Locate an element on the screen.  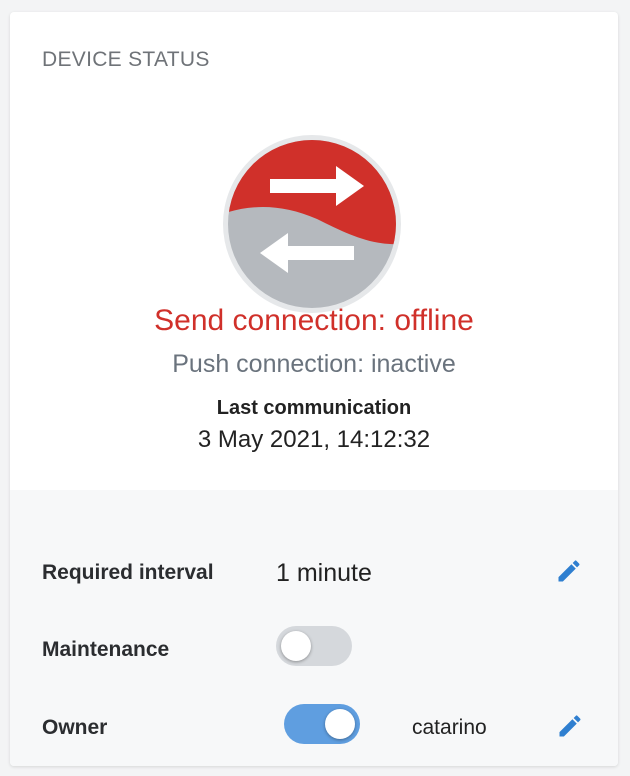
push-connection-status: Push connection: inactive is located at coordinates (314, 364).